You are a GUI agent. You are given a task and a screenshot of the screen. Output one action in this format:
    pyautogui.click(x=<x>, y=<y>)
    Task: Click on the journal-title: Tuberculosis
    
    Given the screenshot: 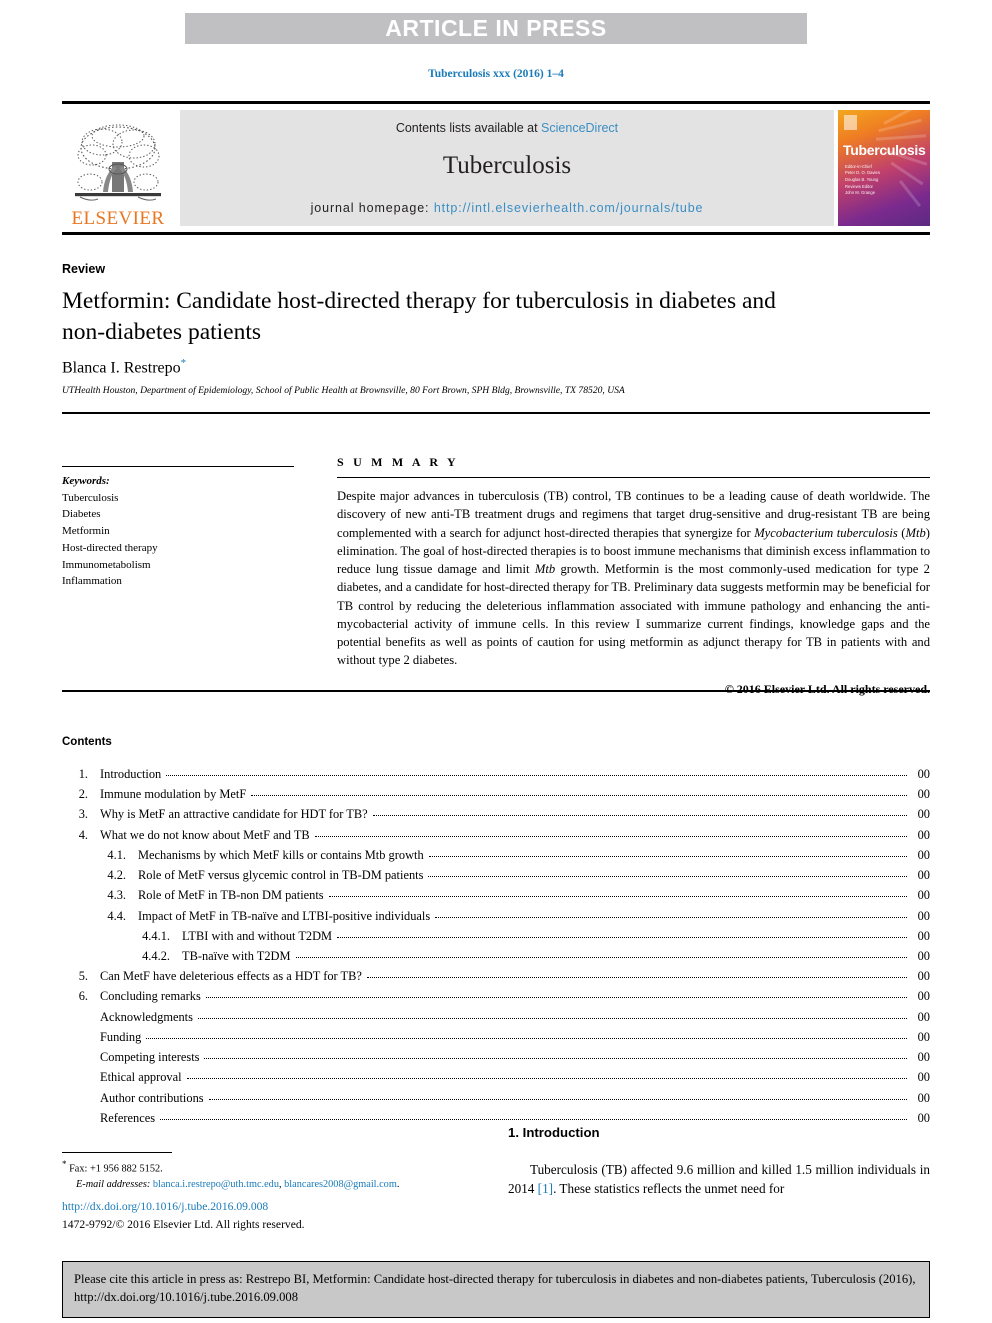 What is the action you would take?
    pyautogui.click(x=507, y=165)
    